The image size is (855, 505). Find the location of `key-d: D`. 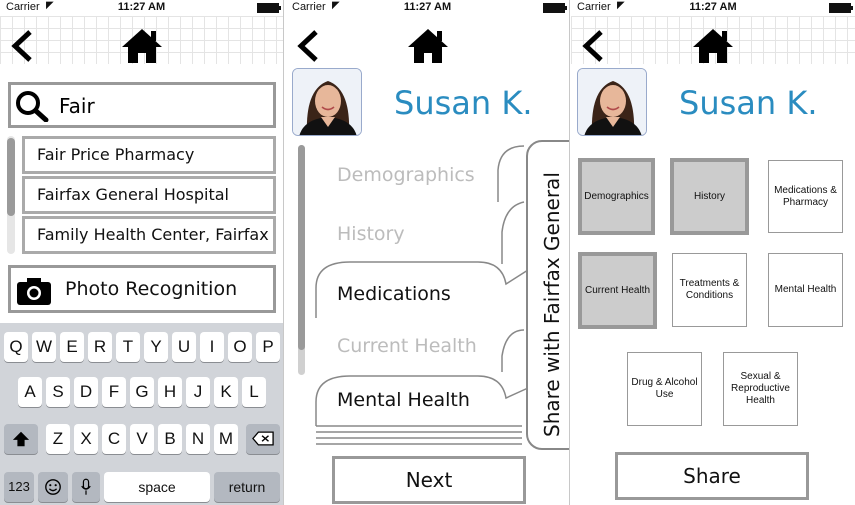

key-d: D is located at coordinates (86, 392).